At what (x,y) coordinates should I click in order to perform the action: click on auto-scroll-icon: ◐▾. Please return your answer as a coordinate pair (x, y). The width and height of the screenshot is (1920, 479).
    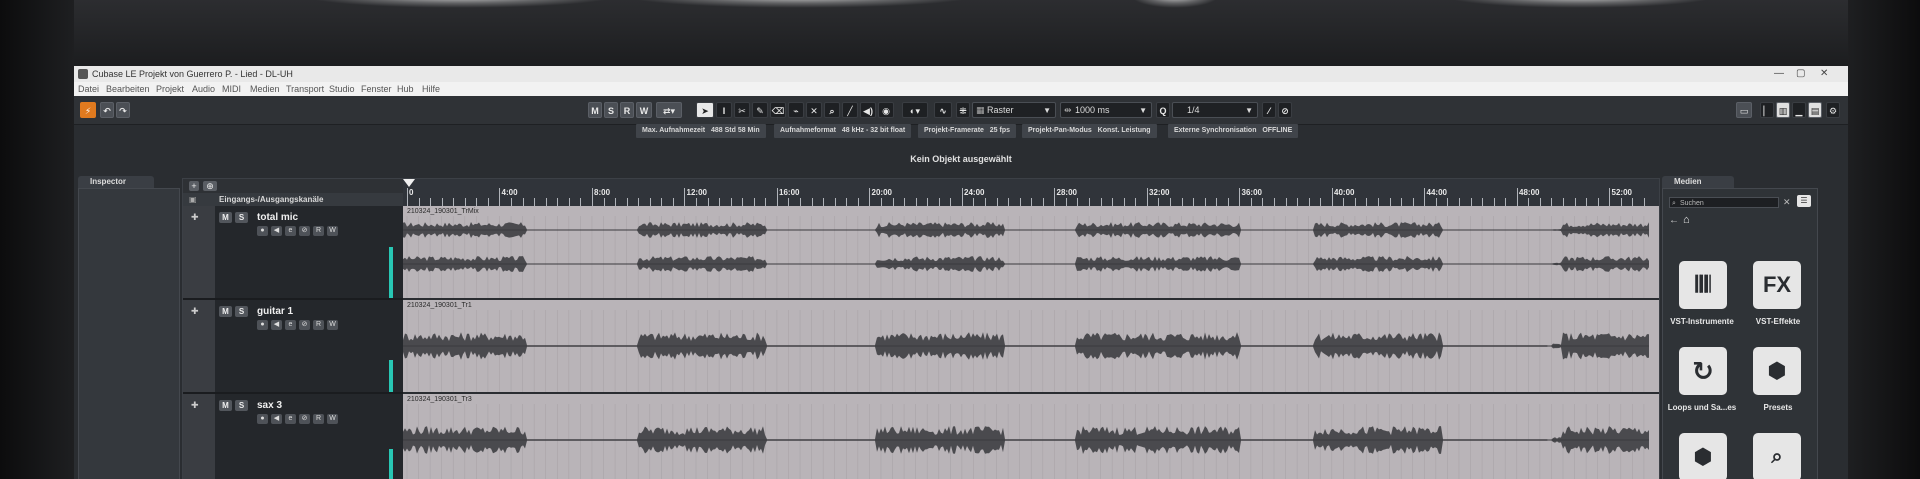
    Looking at the image, I should click on (915, 110).